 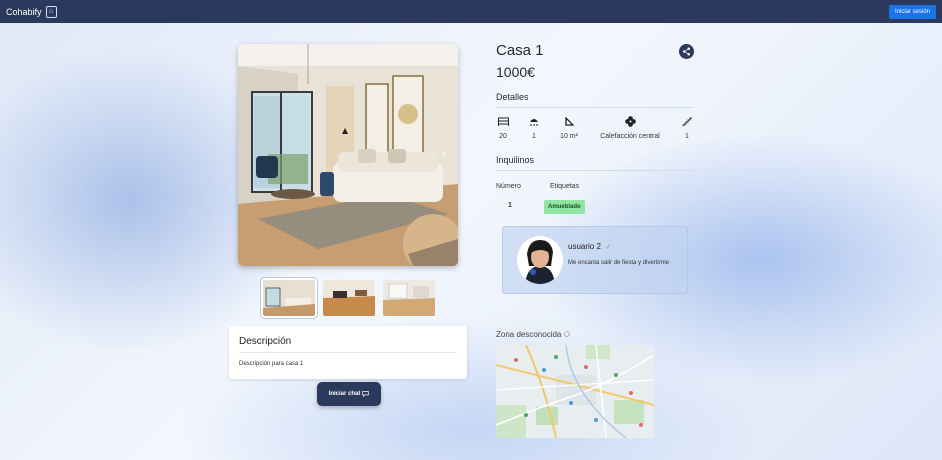 I want to click on tenants-heading: Inquilinos, so click(x=515, y=160).